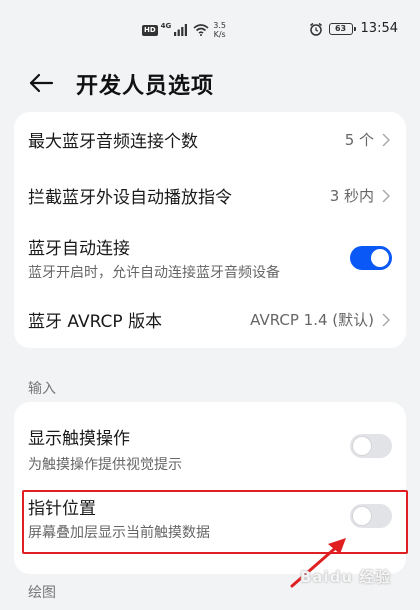 The width and height of the screenshot is (420, 610). I want to click on show-touches-toggle, so click(371, 446).